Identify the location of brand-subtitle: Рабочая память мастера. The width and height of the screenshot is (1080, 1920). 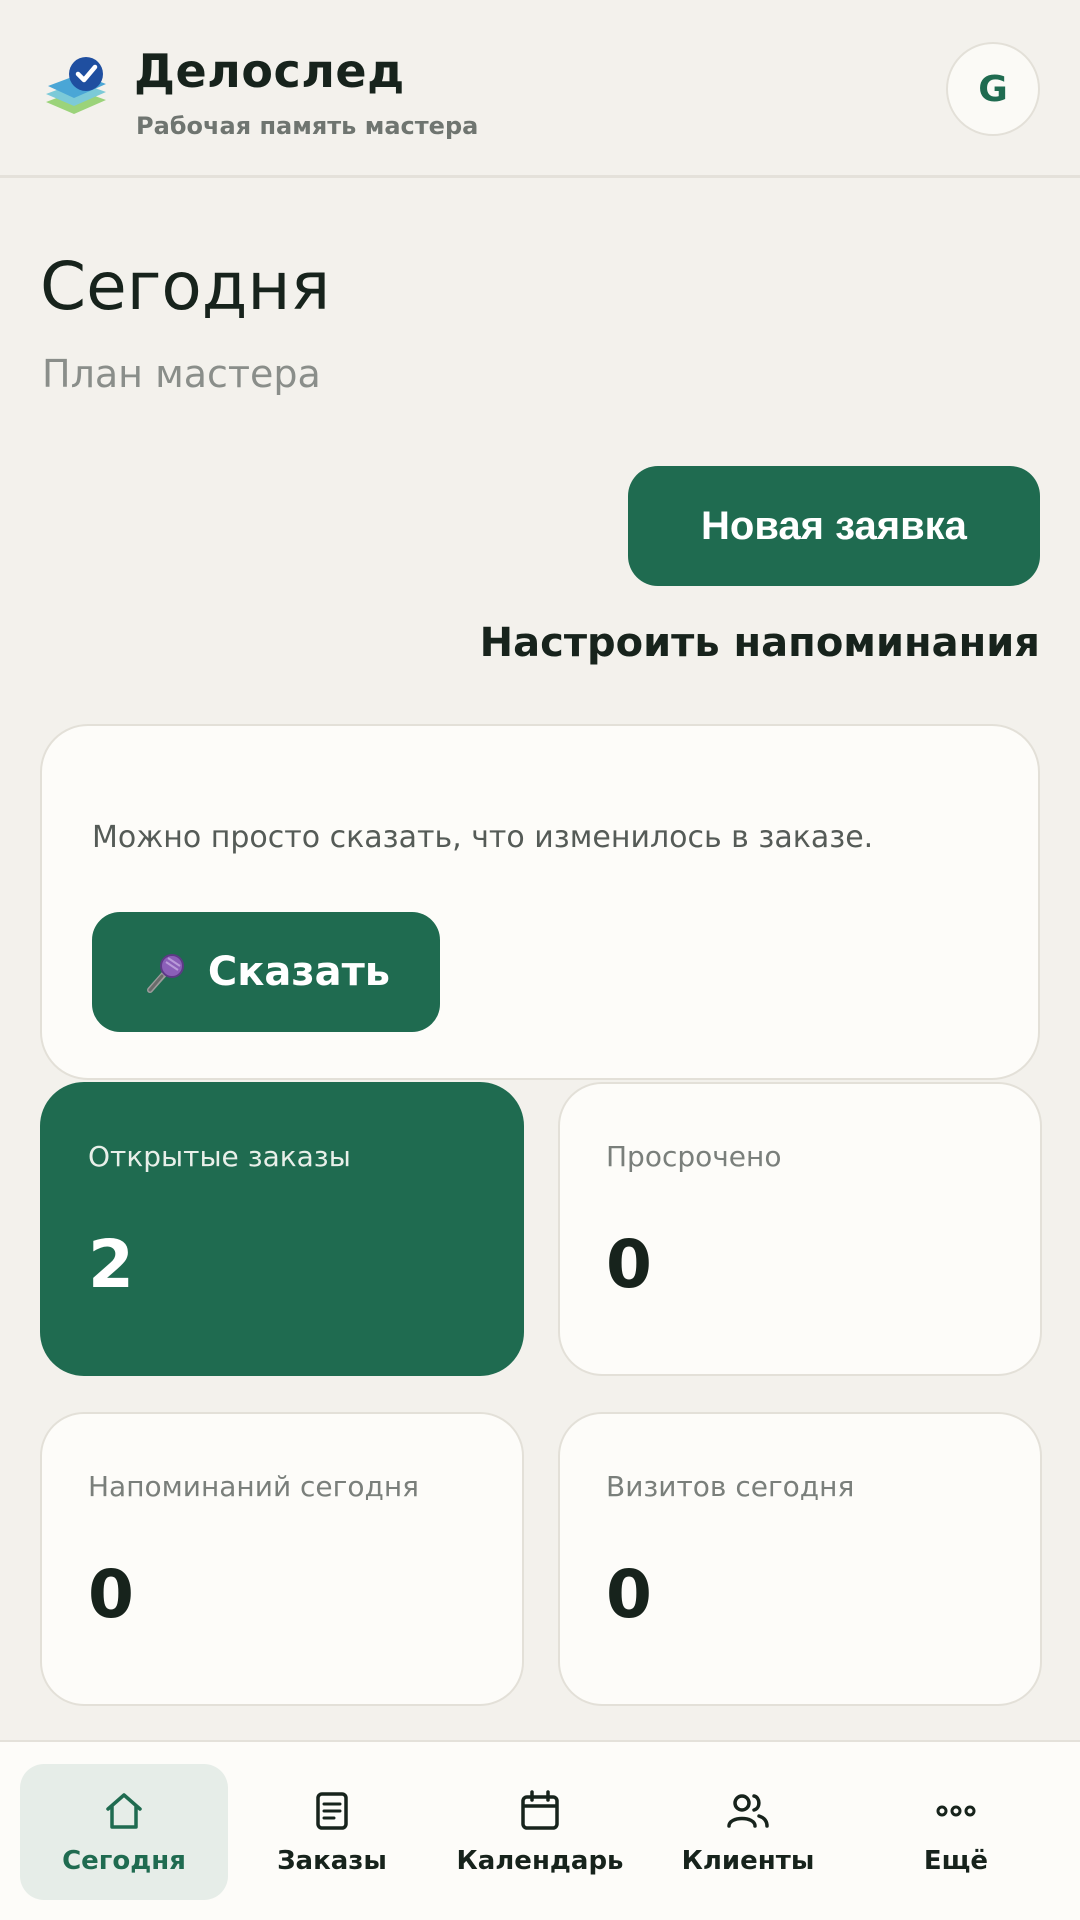
(307, 126).